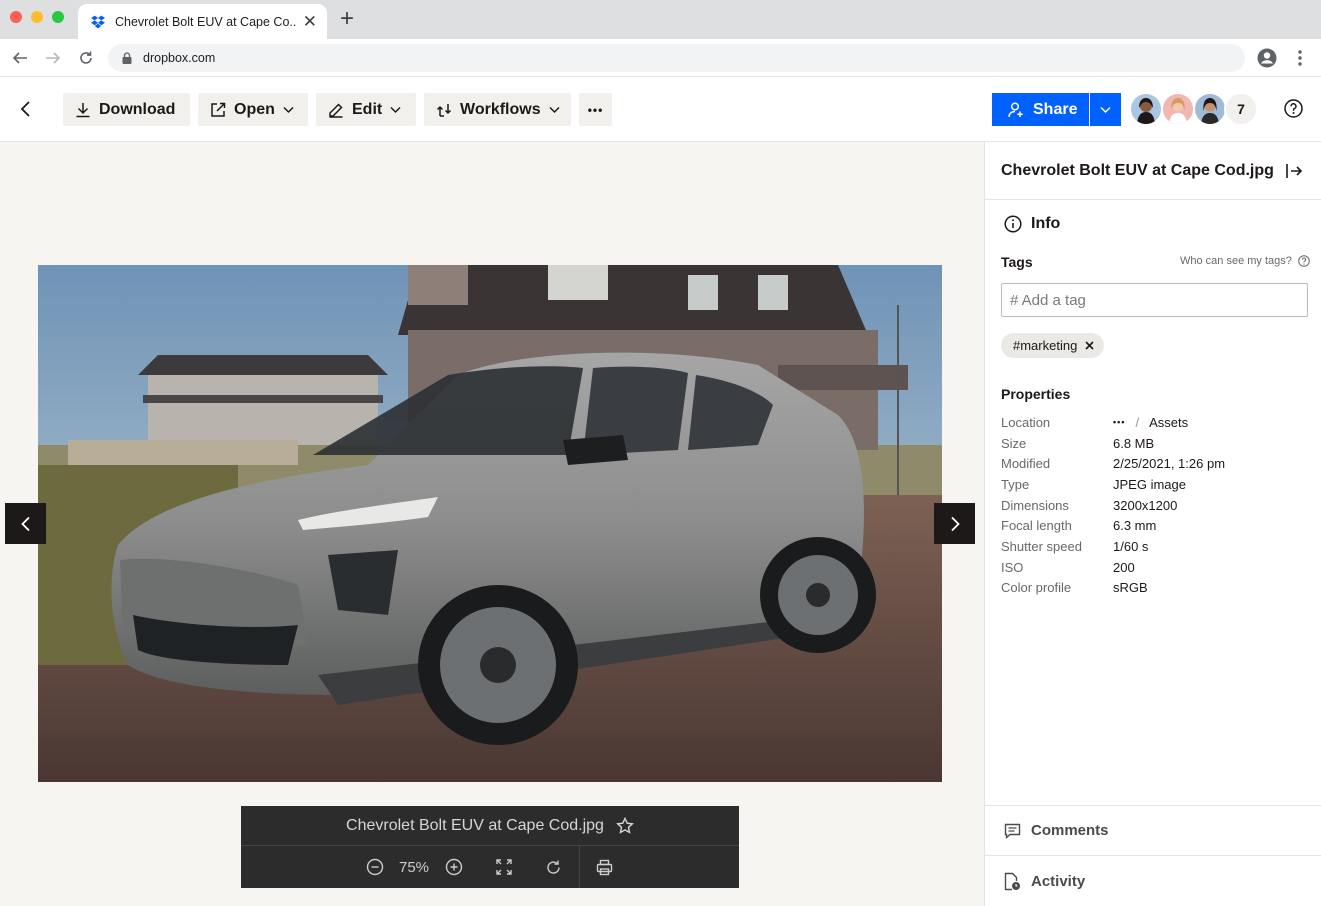  I want to click on tag-chip: #marketing, so click(1053, 345).